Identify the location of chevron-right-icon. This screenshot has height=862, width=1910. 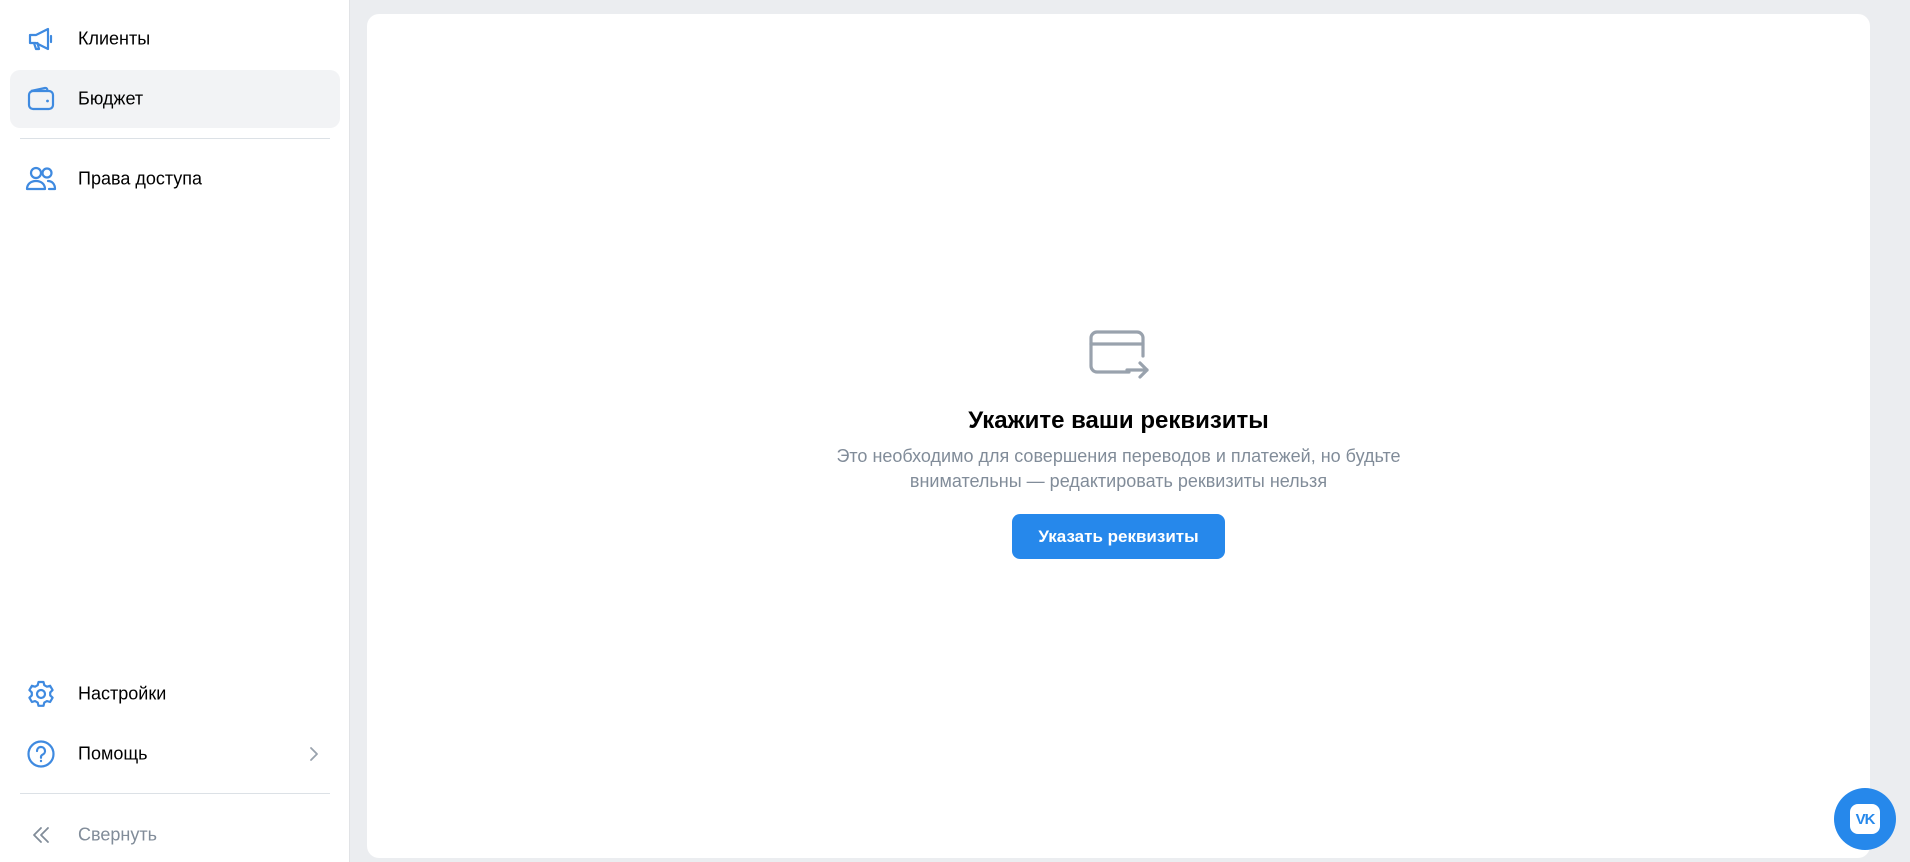
(314, 754).